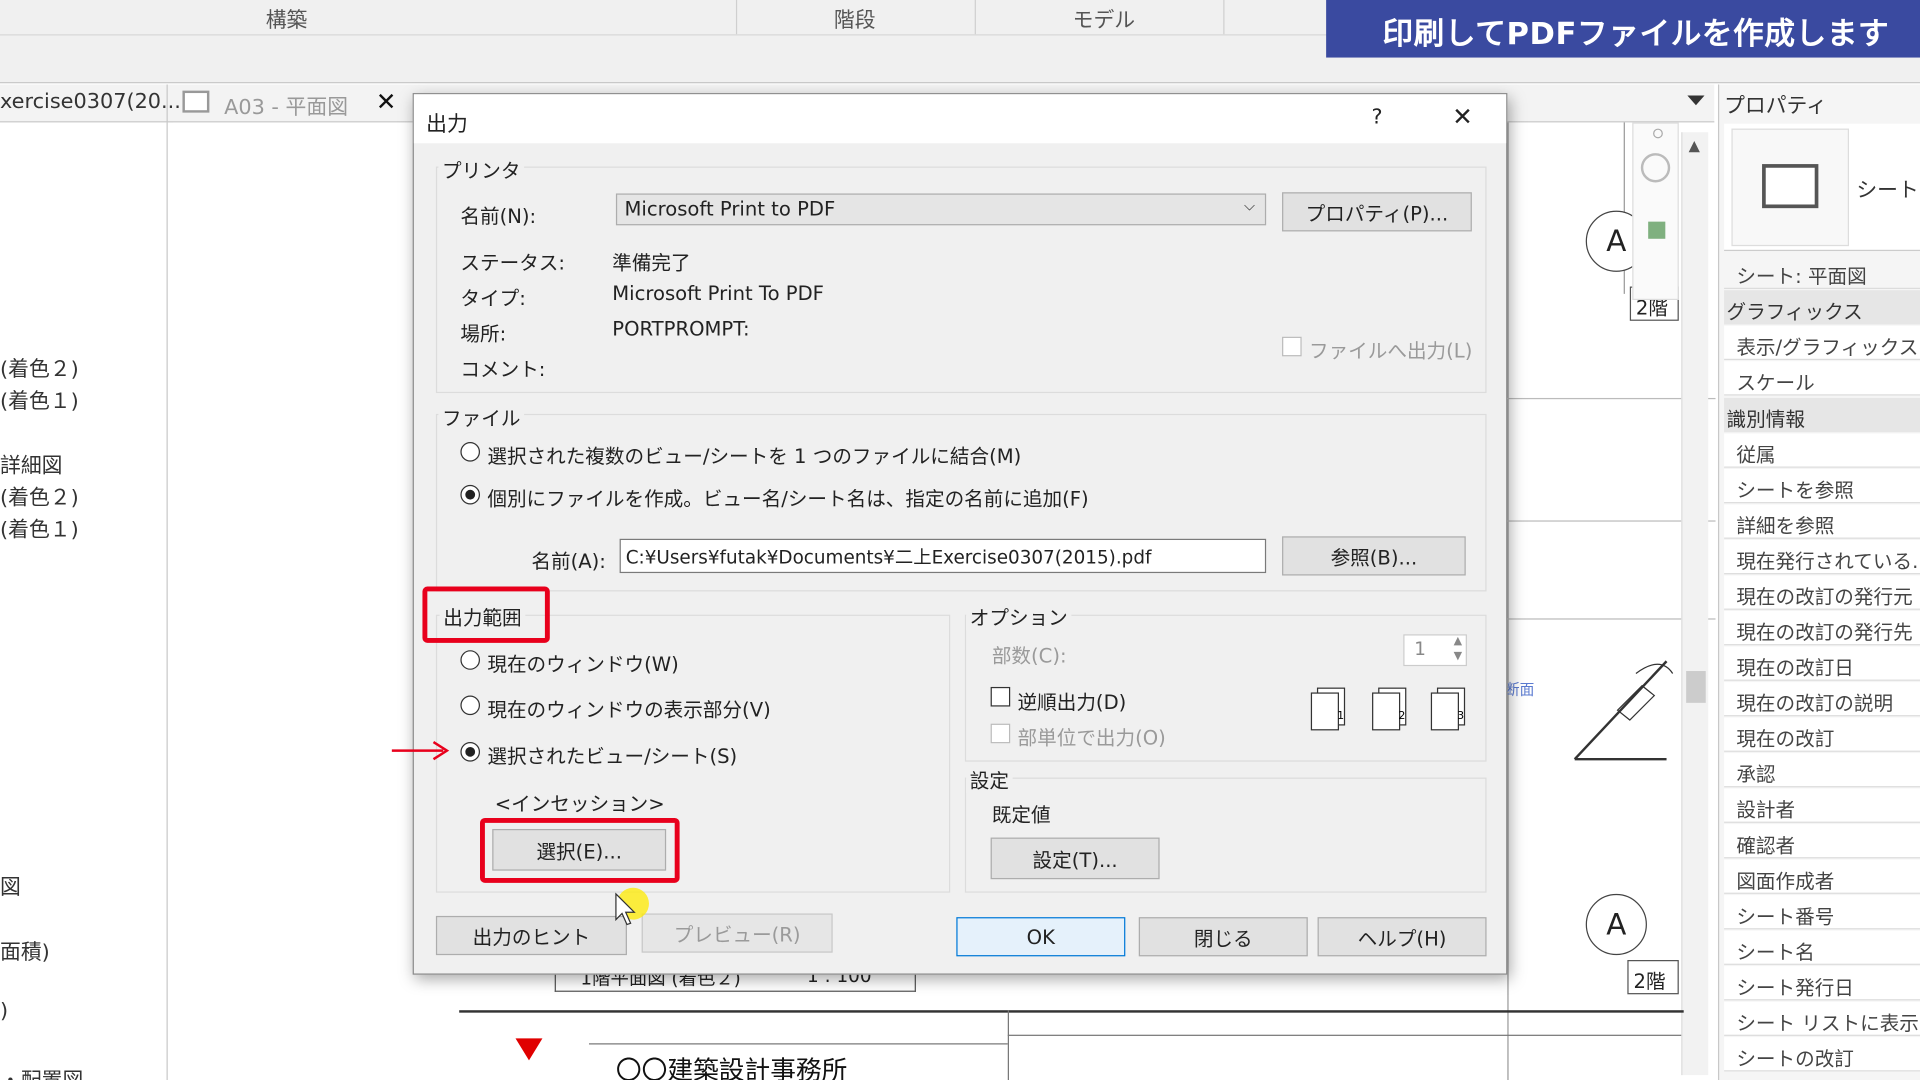  Describe the element at coordinates (481, 169) in the screenshot. I see `printer-group-label: プリンタ` at that location.